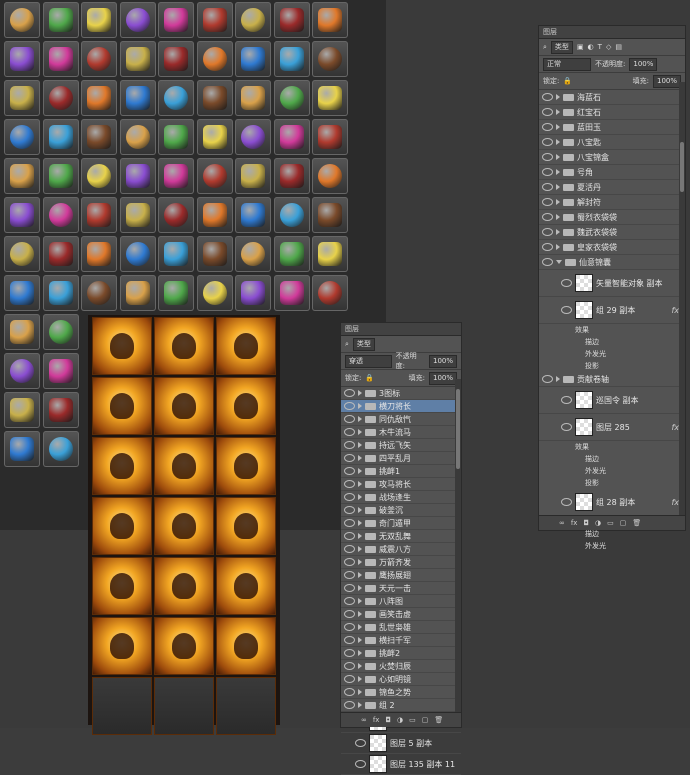 The height and width of the screenshot is (775, 690). Describe the element at coordinates (600, 47) in the screenshot. I see `filter-type-icon: T` at that location.